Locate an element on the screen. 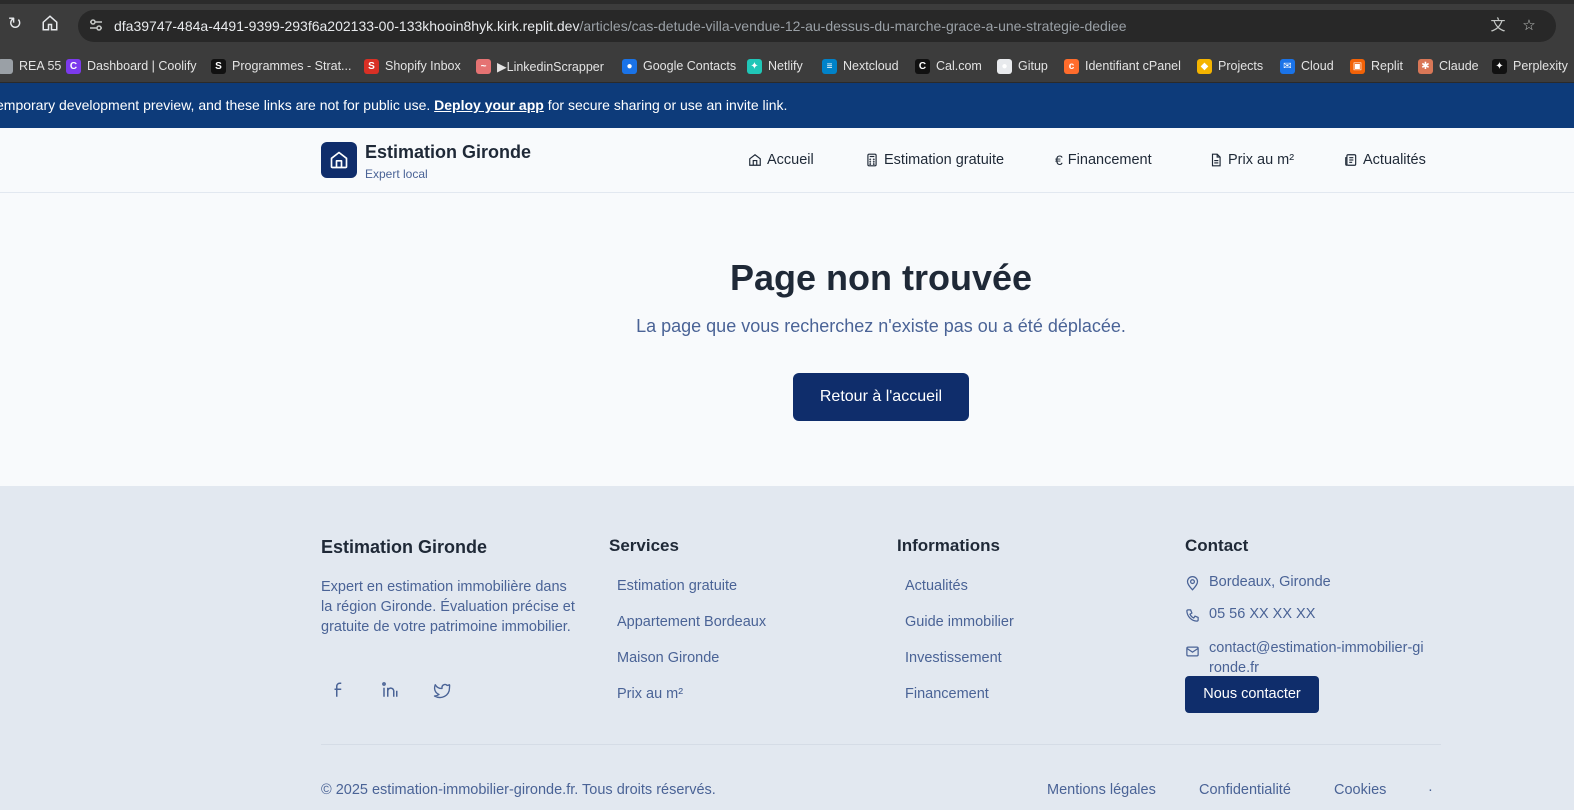 The image size is (1574, 810). home-logo-icon is located at coordinates (339, 160).